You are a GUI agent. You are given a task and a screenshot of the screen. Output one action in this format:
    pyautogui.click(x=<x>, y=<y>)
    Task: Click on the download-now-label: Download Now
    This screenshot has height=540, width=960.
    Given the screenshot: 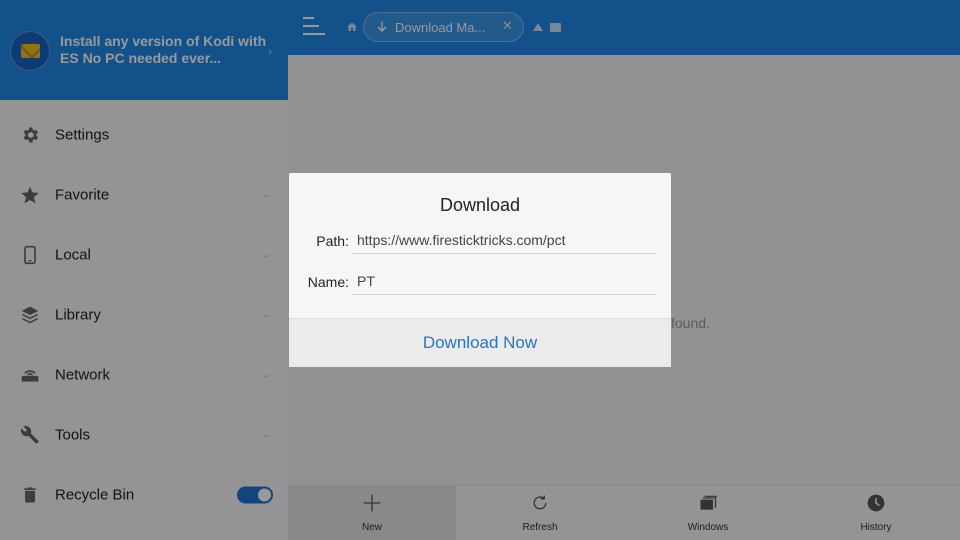 What is the action you would take?
    pyautogui.click(x=480, y=342)
    